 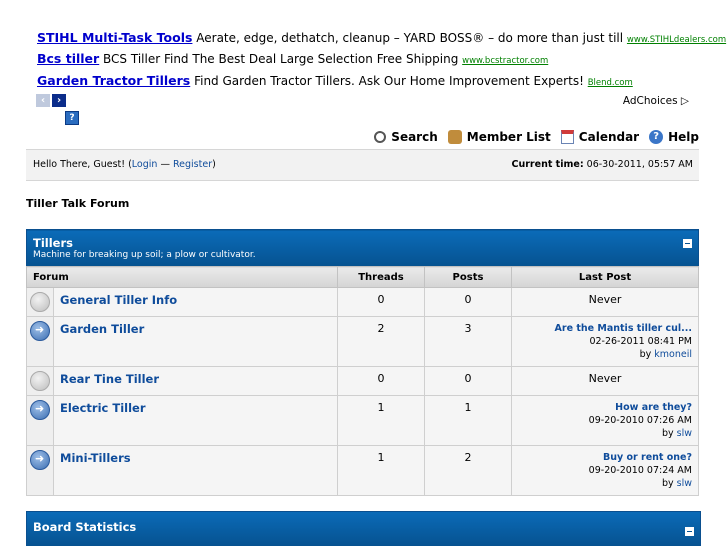 I want to click on ad-next-button: ›, so click(x=59, y=100).